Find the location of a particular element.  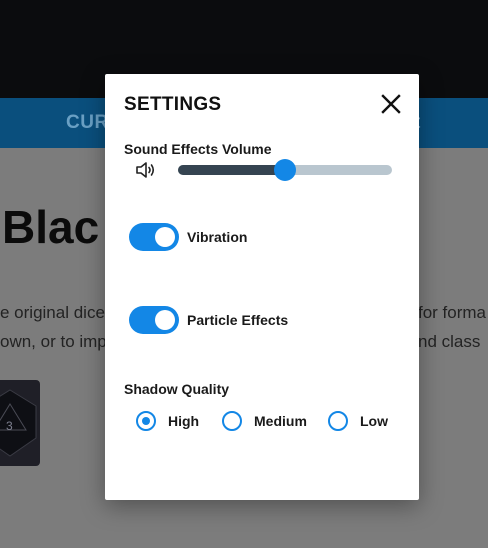

shadow-quality-option-medium: Medium is located at coordinates (264, 421).